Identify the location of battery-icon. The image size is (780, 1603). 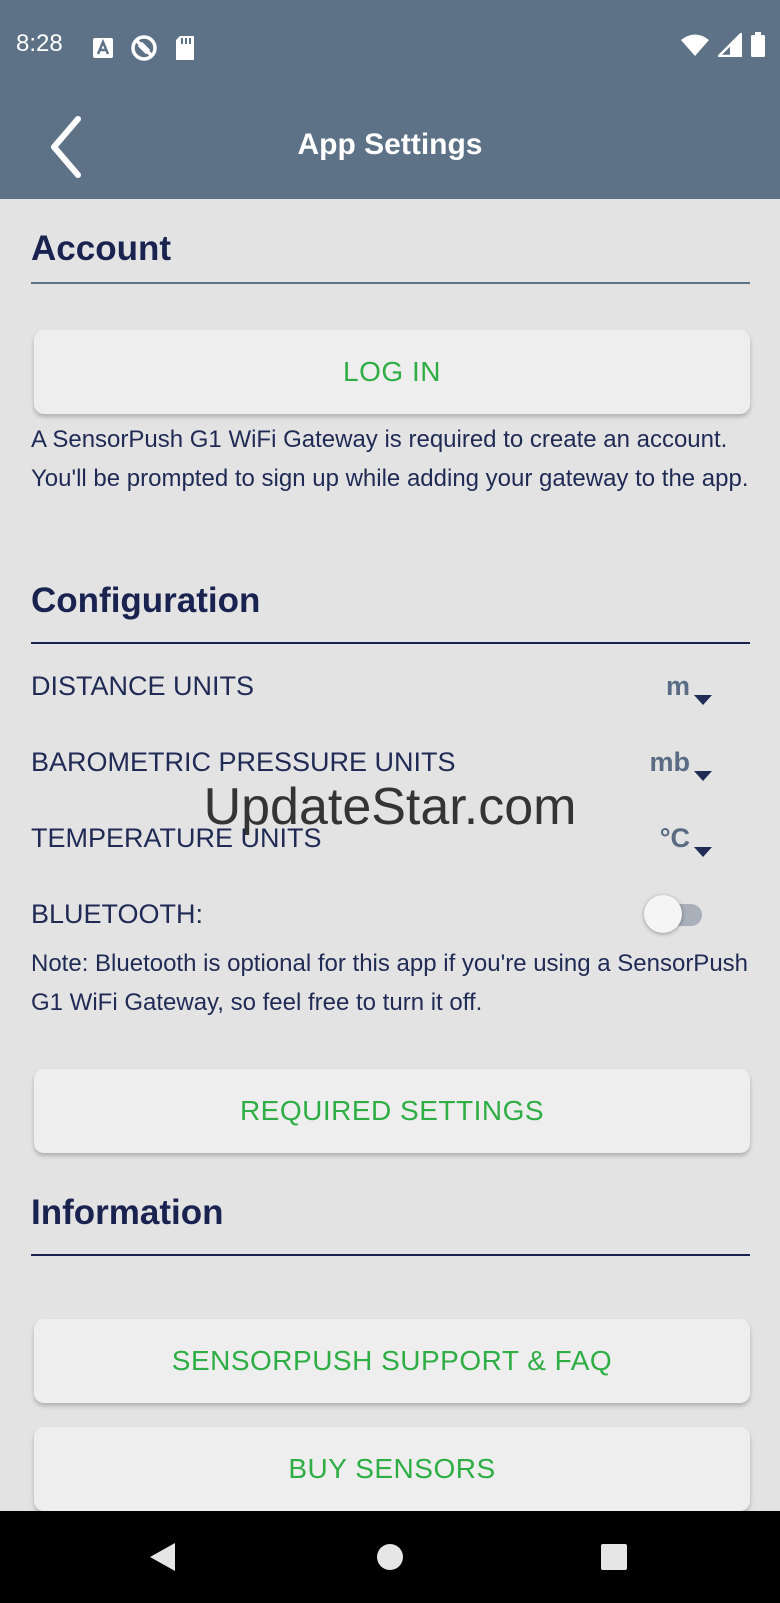
(758, 47).